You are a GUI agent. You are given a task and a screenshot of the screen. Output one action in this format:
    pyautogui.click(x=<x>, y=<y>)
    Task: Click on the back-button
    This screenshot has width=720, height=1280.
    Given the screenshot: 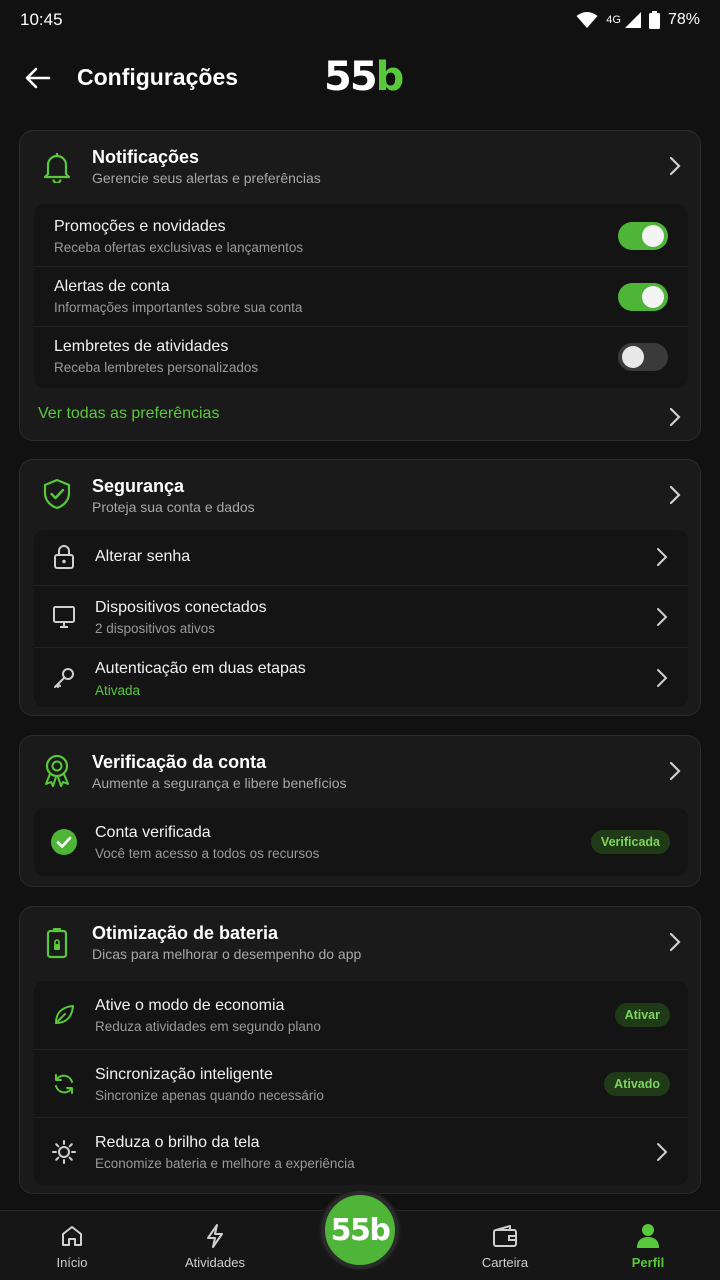 What is the action you would take?
    pyautogui.click(x=38, y=78)
    